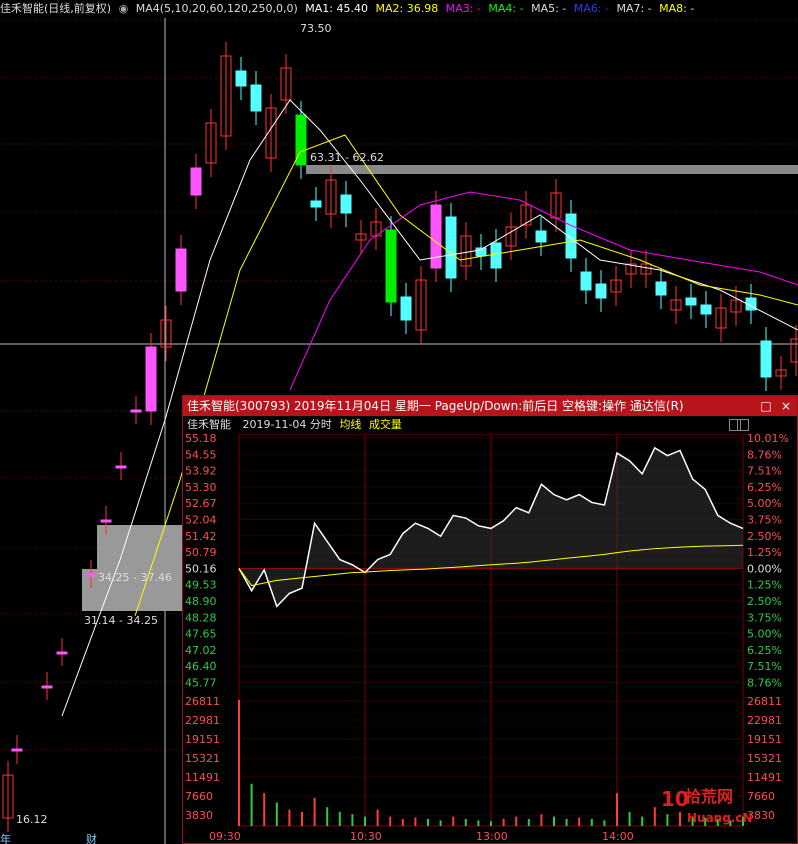 This screenshot has width=798, height=844. Describe the element at coordinates (761, 796) in the screenshot. I see `volume-tick-label: 7660` at that location.